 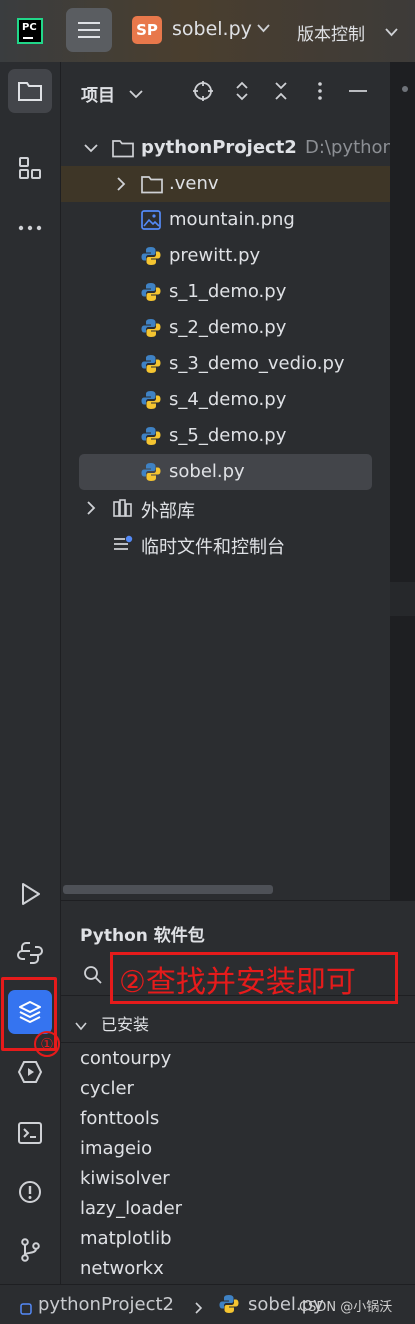 I want to click on terminal-icon, so click(x=30, y=1133).